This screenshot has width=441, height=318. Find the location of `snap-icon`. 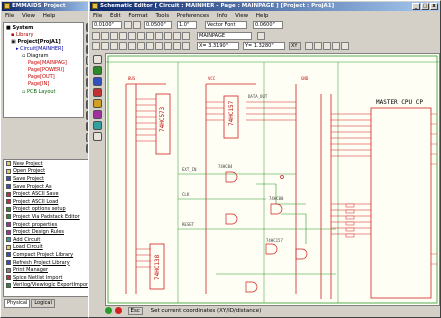

snap-icon is located at coordinates (137, 25).